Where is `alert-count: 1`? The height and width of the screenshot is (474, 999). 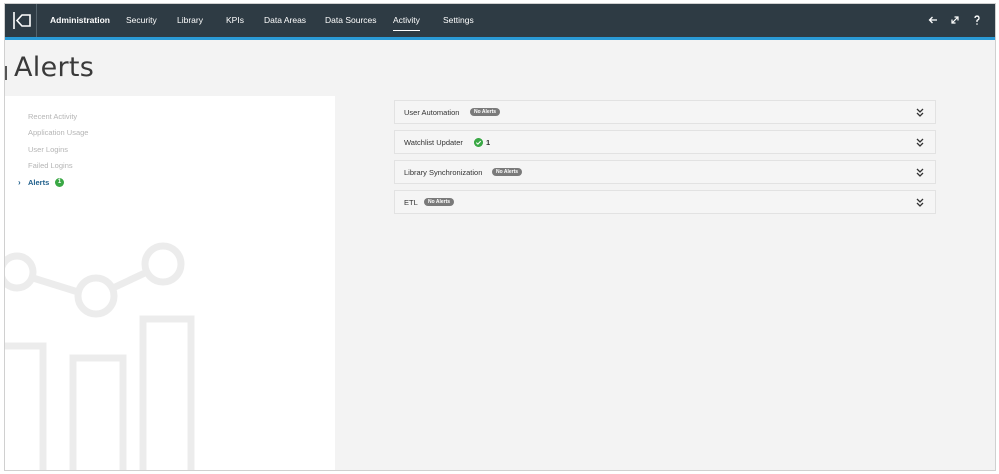 alert-count: 1 is located at coordinates (488, 142).